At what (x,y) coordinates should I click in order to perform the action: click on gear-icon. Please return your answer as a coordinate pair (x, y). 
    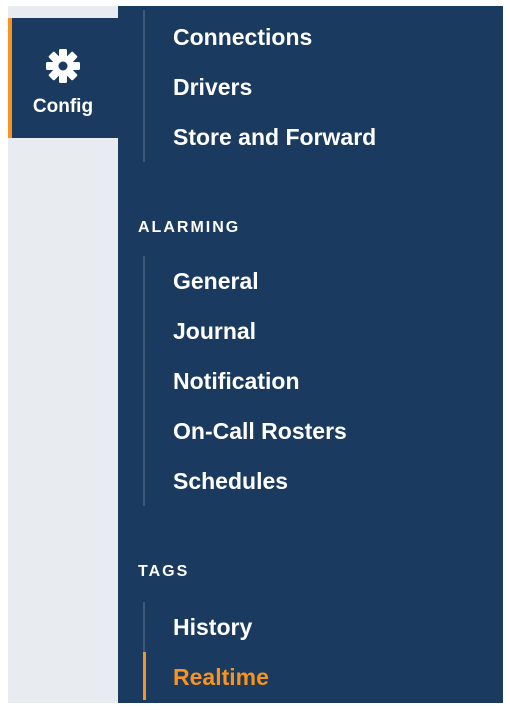
    Looking at the image, I should click on (63, 66).